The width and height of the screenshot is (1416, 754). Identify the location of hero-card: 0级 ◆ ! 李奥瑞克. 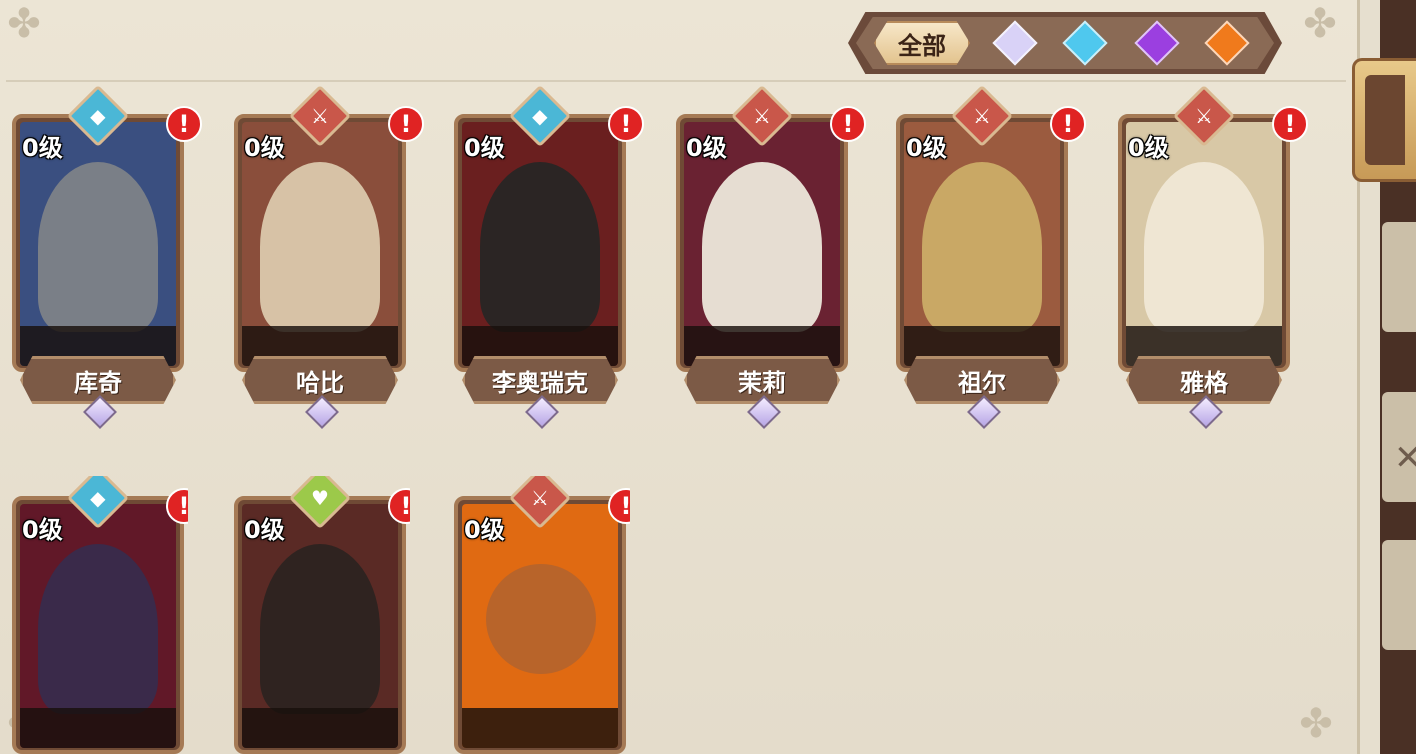
(544, 259).